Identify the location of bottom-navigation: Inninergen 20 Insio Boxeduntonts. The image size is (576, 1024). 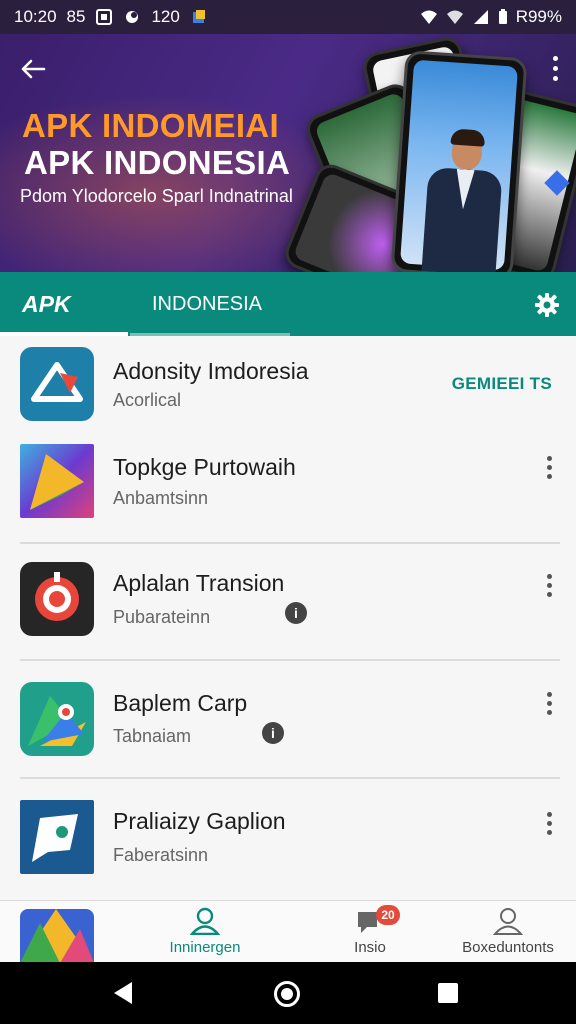
(288, 931).